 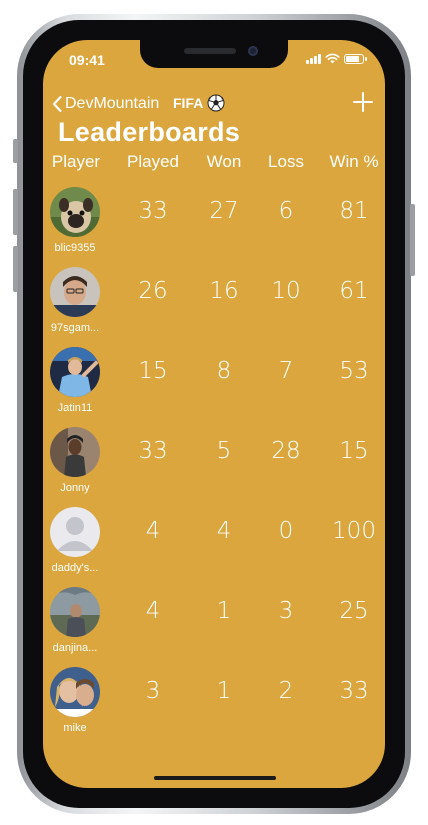 I want to click on silent-switch, so click(x=15, y=151).